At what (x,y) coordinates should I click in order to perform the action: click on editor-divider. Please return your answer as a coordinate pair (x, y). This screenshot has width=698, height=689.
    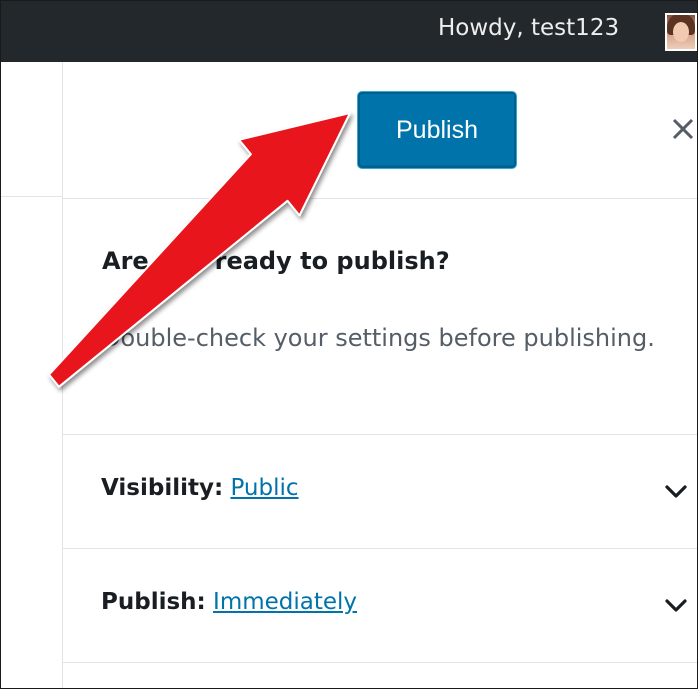
    Looking at the image, I should click on (31, 196).